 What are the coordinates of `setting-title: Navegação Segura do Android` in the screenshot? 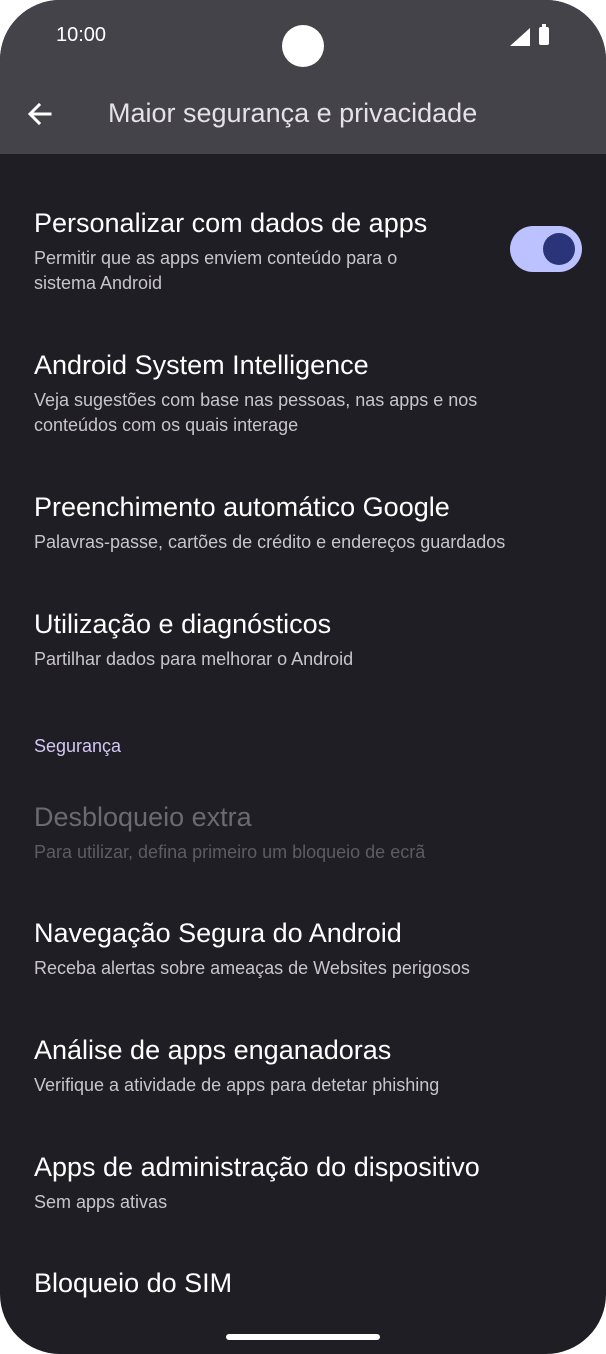 It's located at (218, 933).